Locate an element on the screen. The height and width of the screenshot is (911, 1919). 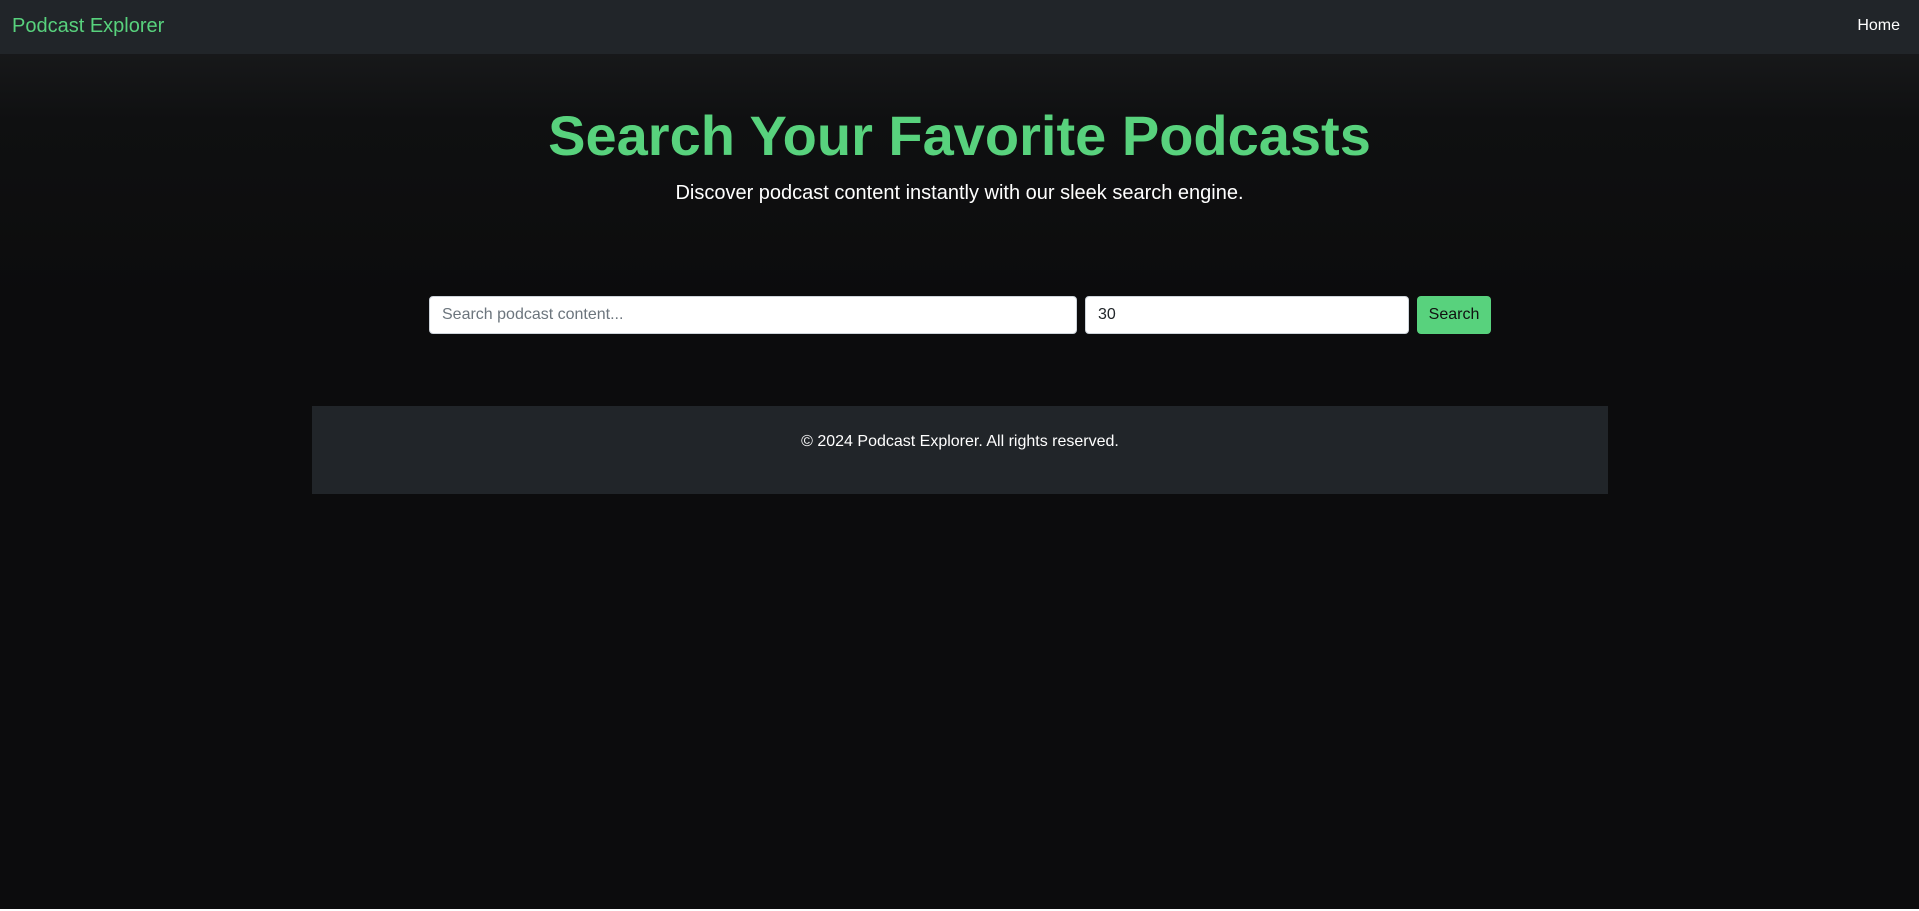
top-navbar: Podcast Explorer Home is located at coordinates (959, 27).